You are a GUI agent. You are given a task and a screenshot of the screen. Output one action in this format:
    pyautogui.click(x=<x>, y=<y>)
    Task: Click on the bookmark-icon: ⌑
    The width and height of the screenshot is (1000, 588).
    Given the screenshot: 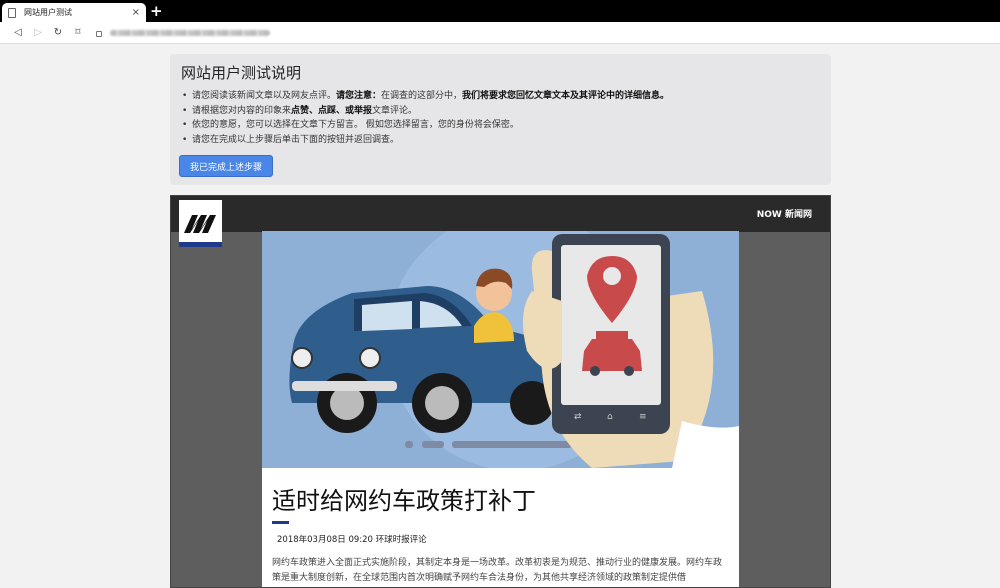 What is the action you would take?
    pyautogui.click(x=78, y=32)
    